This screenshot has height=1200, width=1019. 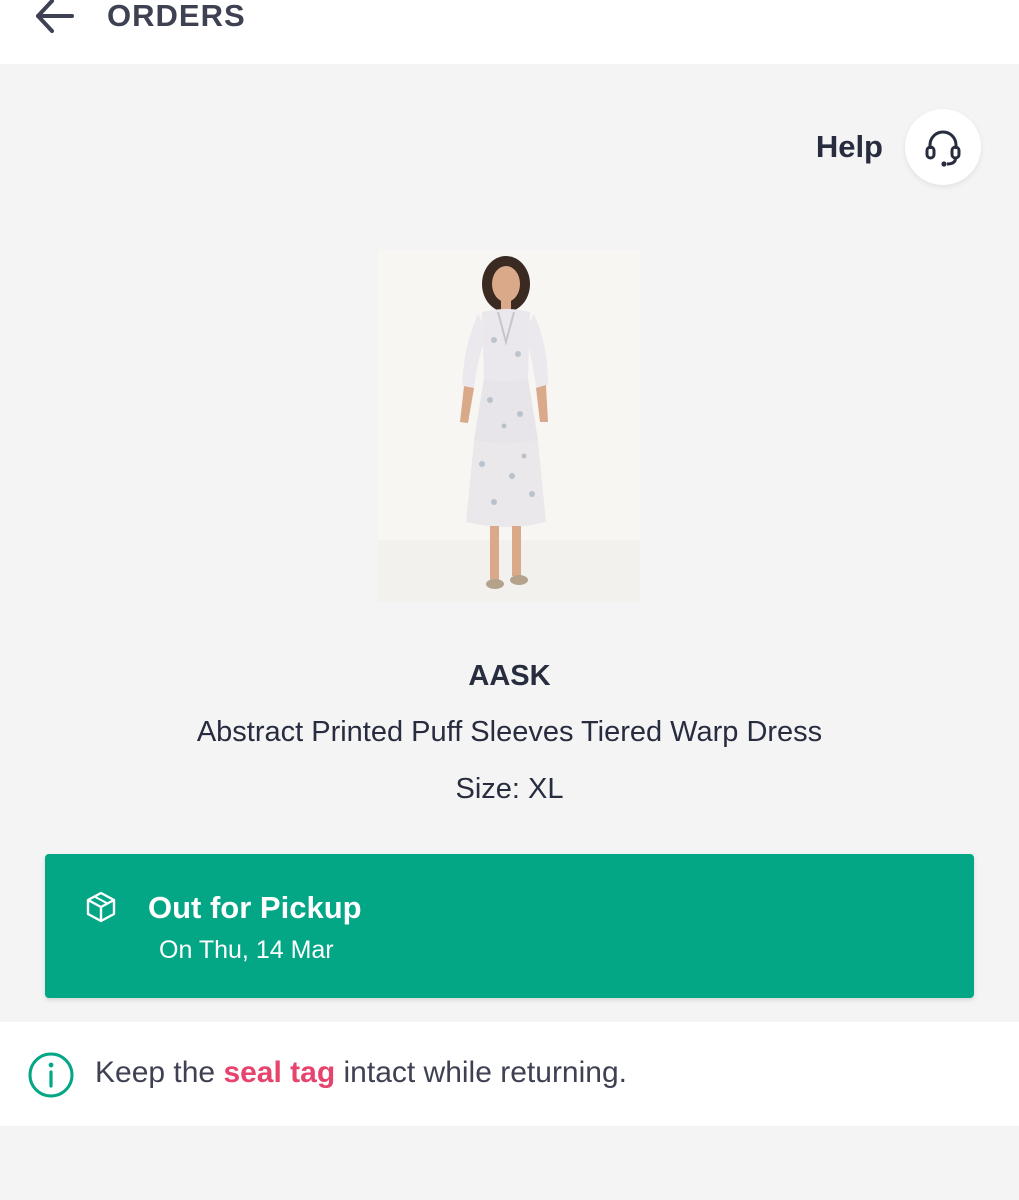 I want to click on seal-tag-link: seal tag, so click(x=279, y=1072).